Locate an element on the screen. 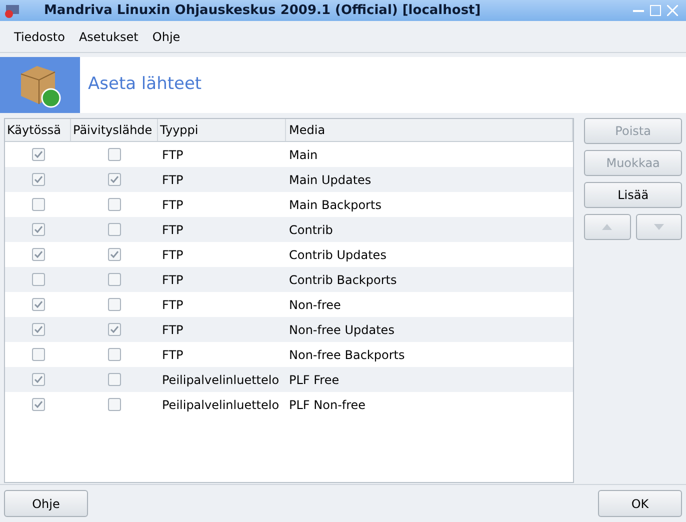 Image resolution: width=686 pixels, height=522 pixels. table-row: FTP Contrib is located at coordinates (289, 229).